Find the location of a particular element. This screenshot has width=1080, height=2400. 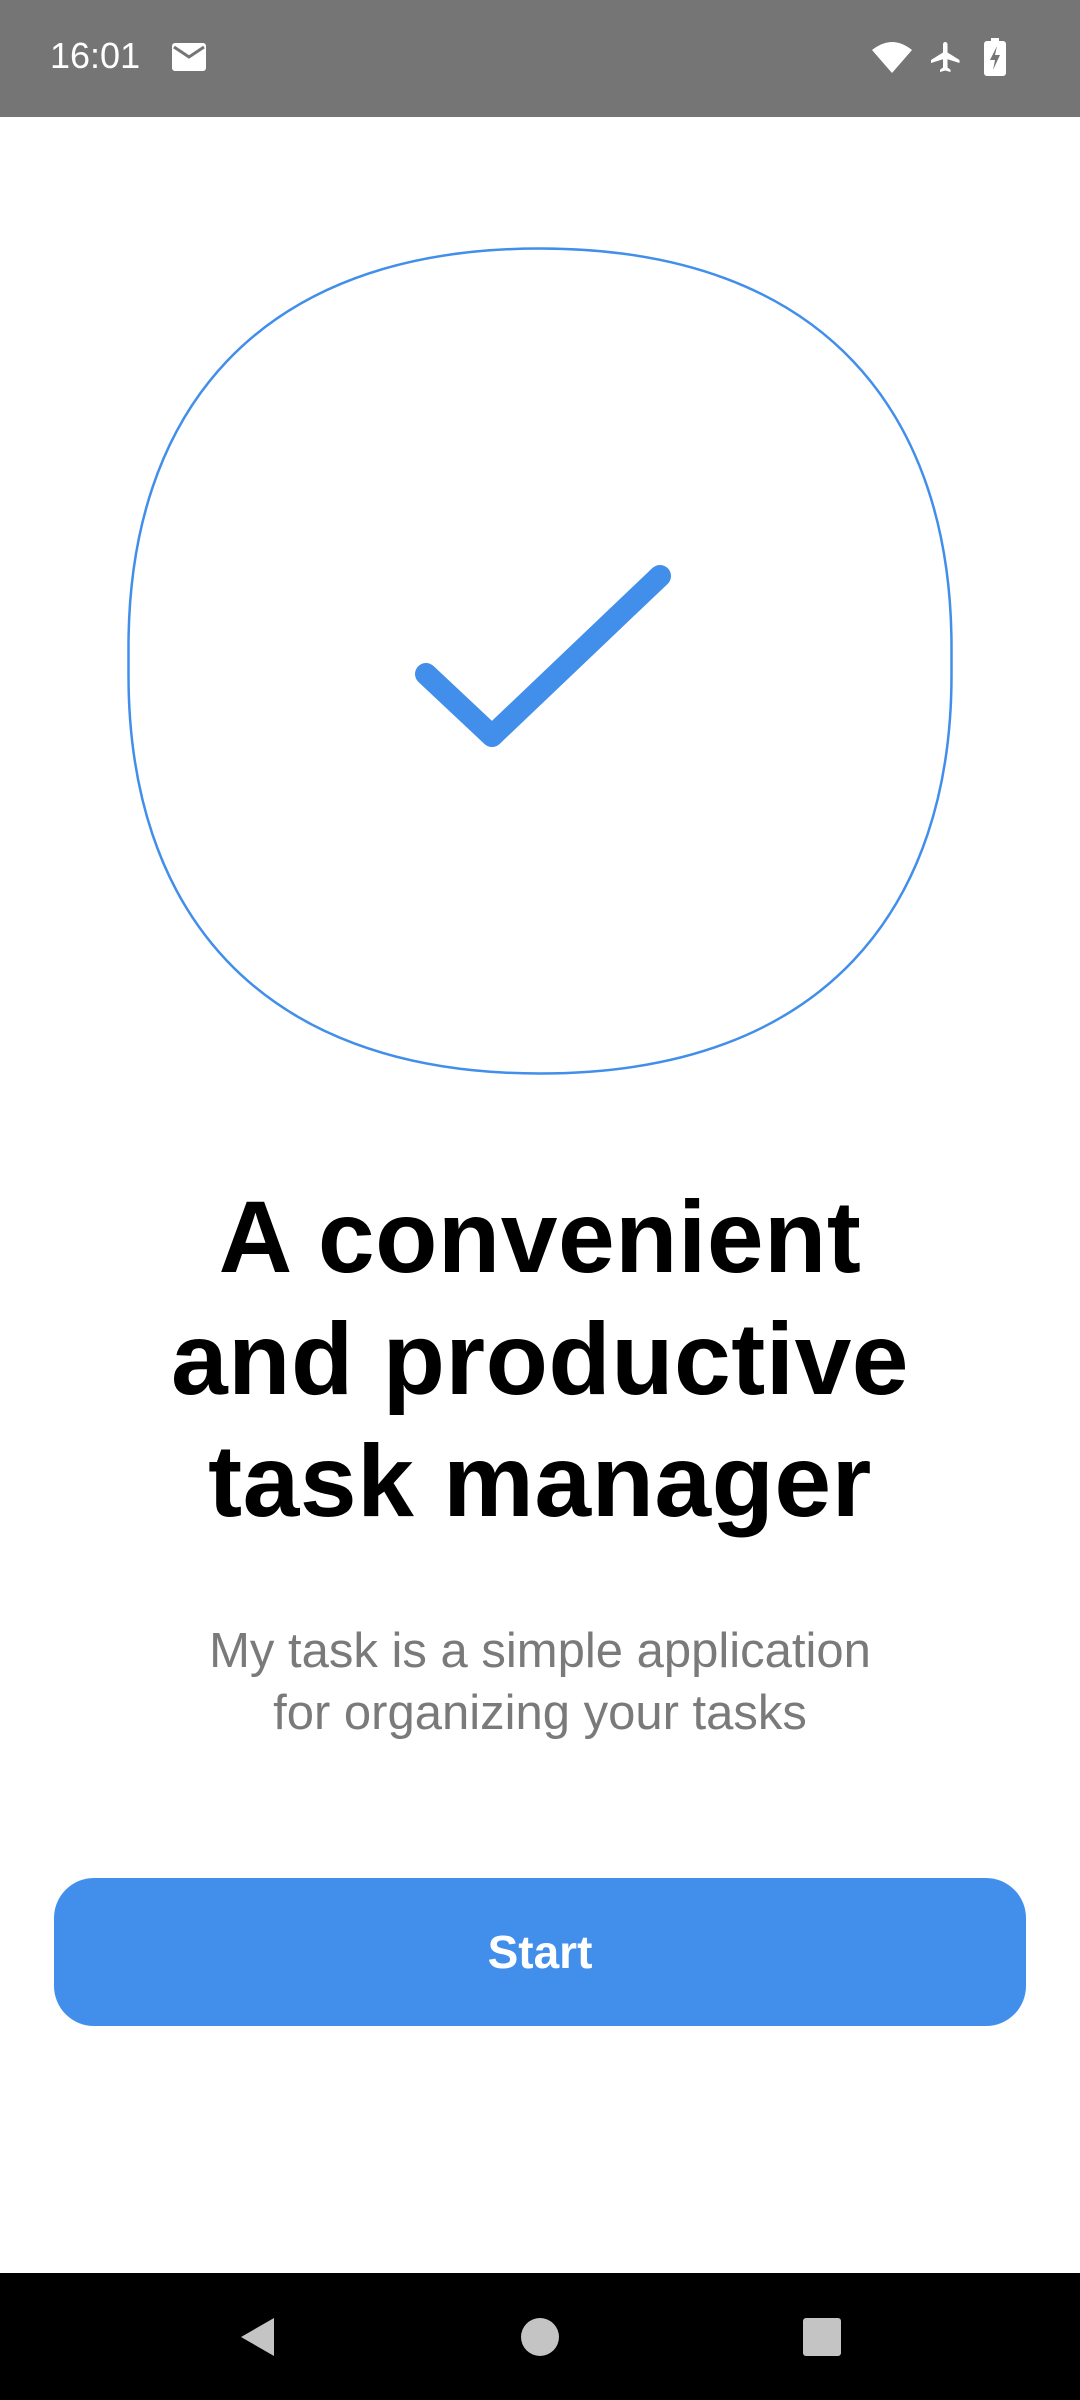

headline-line-2: and productive is located at coordinates (540, 1359).